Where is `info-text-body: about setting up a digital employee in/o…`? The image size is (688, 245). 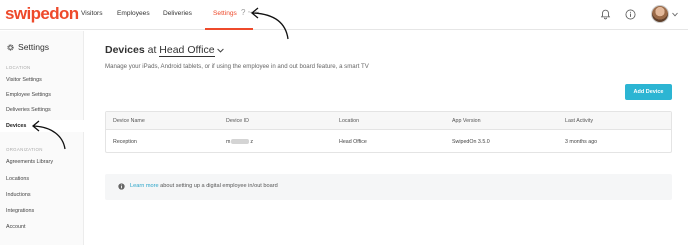
info-text-body: about setting up a digital employee in/o… is located at coordinates (218, 186).